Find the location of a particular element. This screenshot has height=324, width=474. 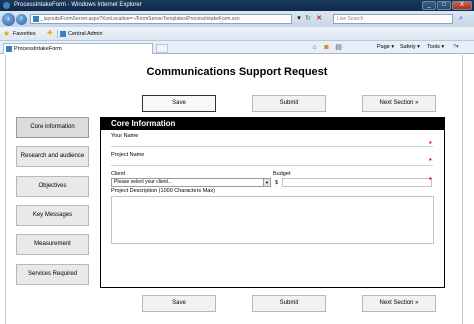

safety-menu: Safety ▾ is located at coordinates (410, 47).